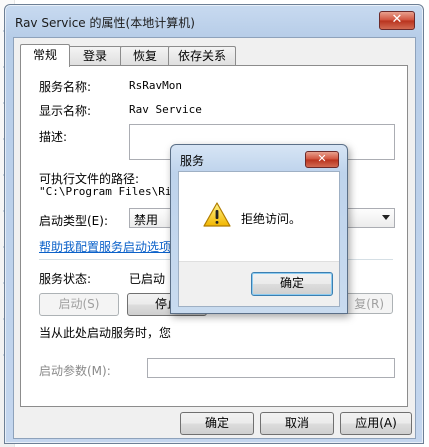 The image size is (429, 447). Describe the element at coordinates (271, 368) in the screenshot. I see `start-params-field` at that location.